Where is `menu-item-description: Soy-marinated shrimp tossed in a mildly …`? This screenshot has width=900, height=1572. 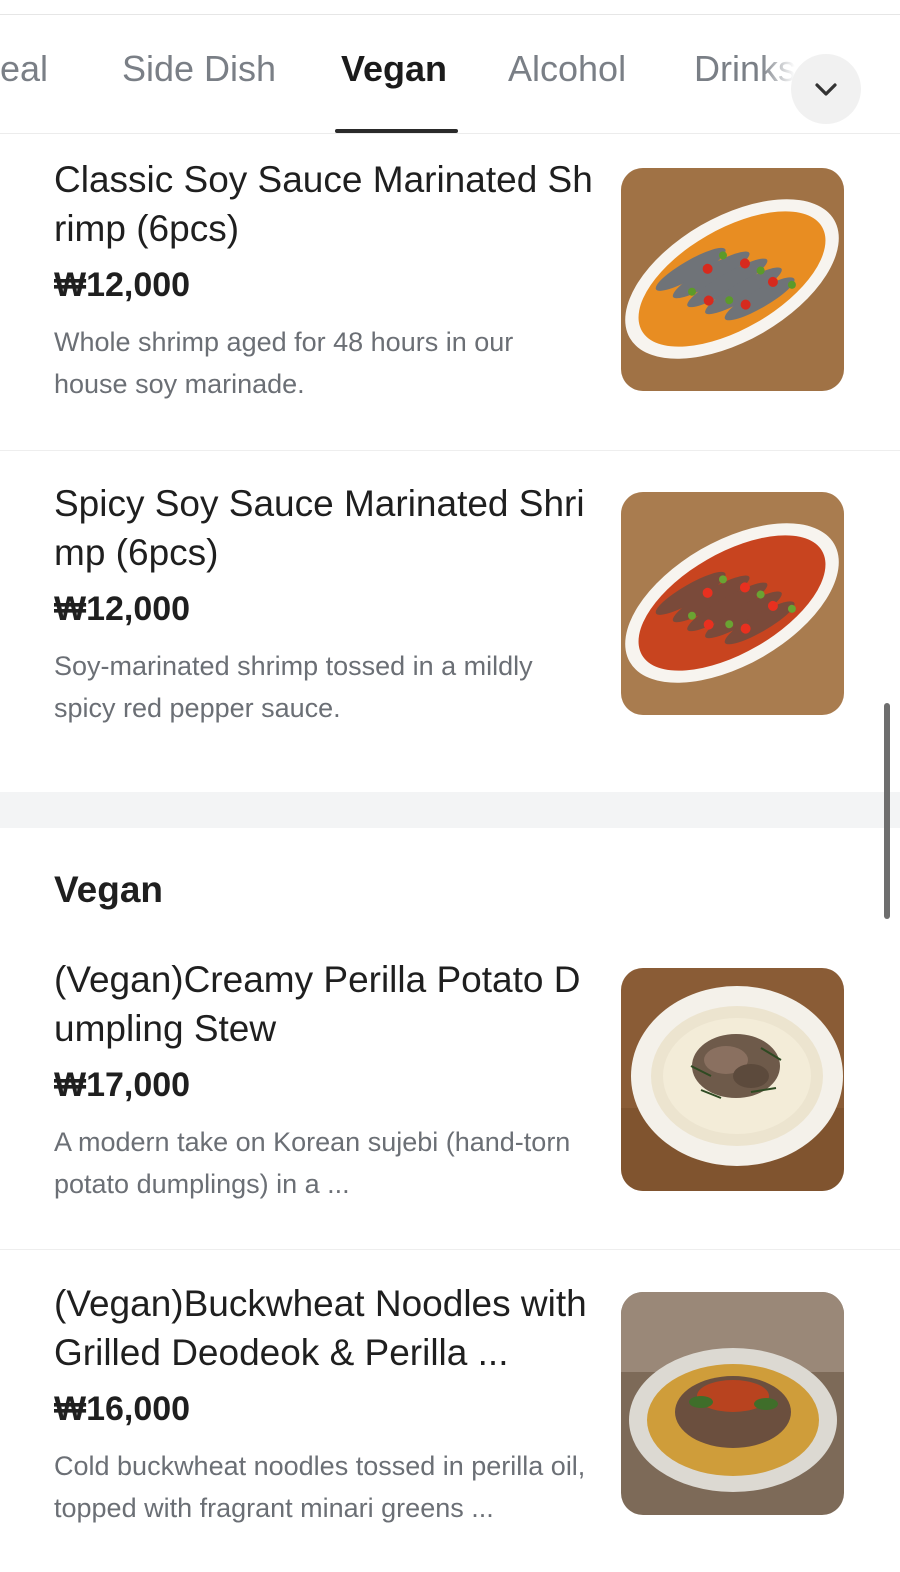
menu-item-description: Soy-marinated shrimp tossed in a mildly … is located at coordinates (293, 687).